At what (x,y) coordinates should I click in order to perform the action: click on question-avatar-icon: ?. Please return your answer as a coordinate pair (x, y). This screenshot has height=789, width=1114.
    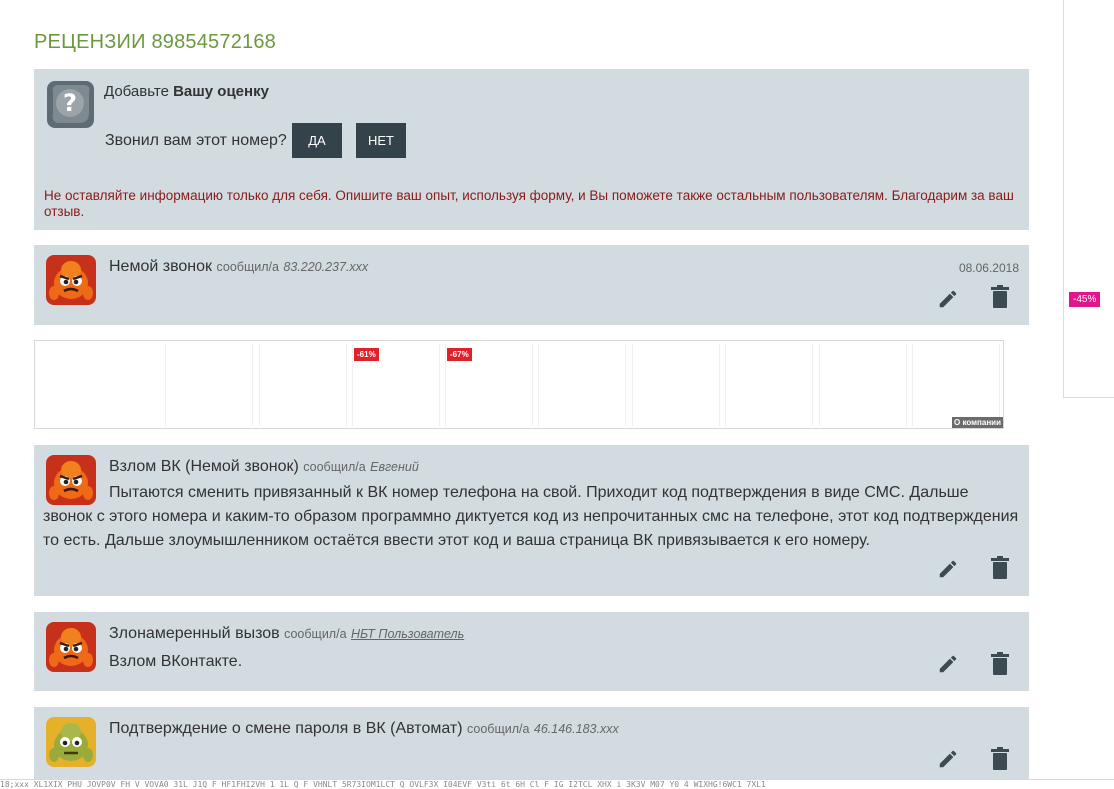
    Looking at the image, I should click on (70, 104).